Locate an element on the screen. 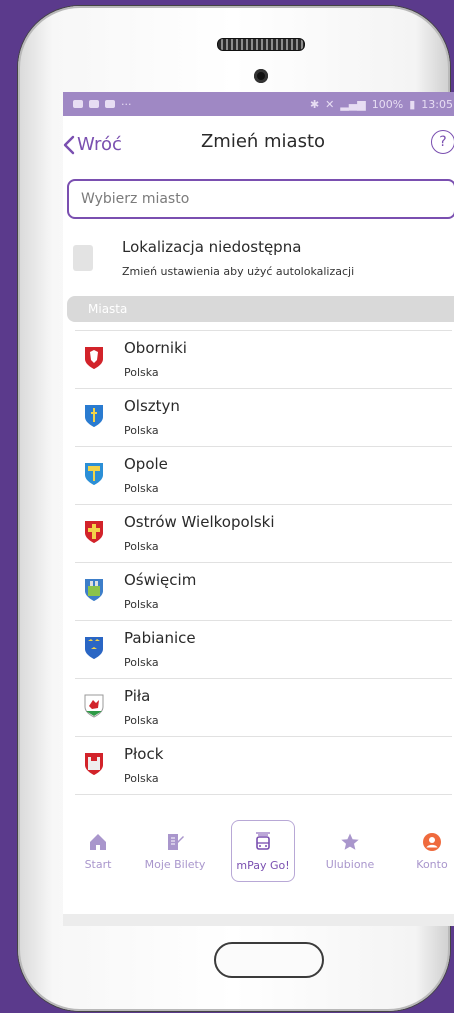 The height and width of the screenshot is (1013, 454). pabianice-crest-icon is located at coordinates (94, 648).